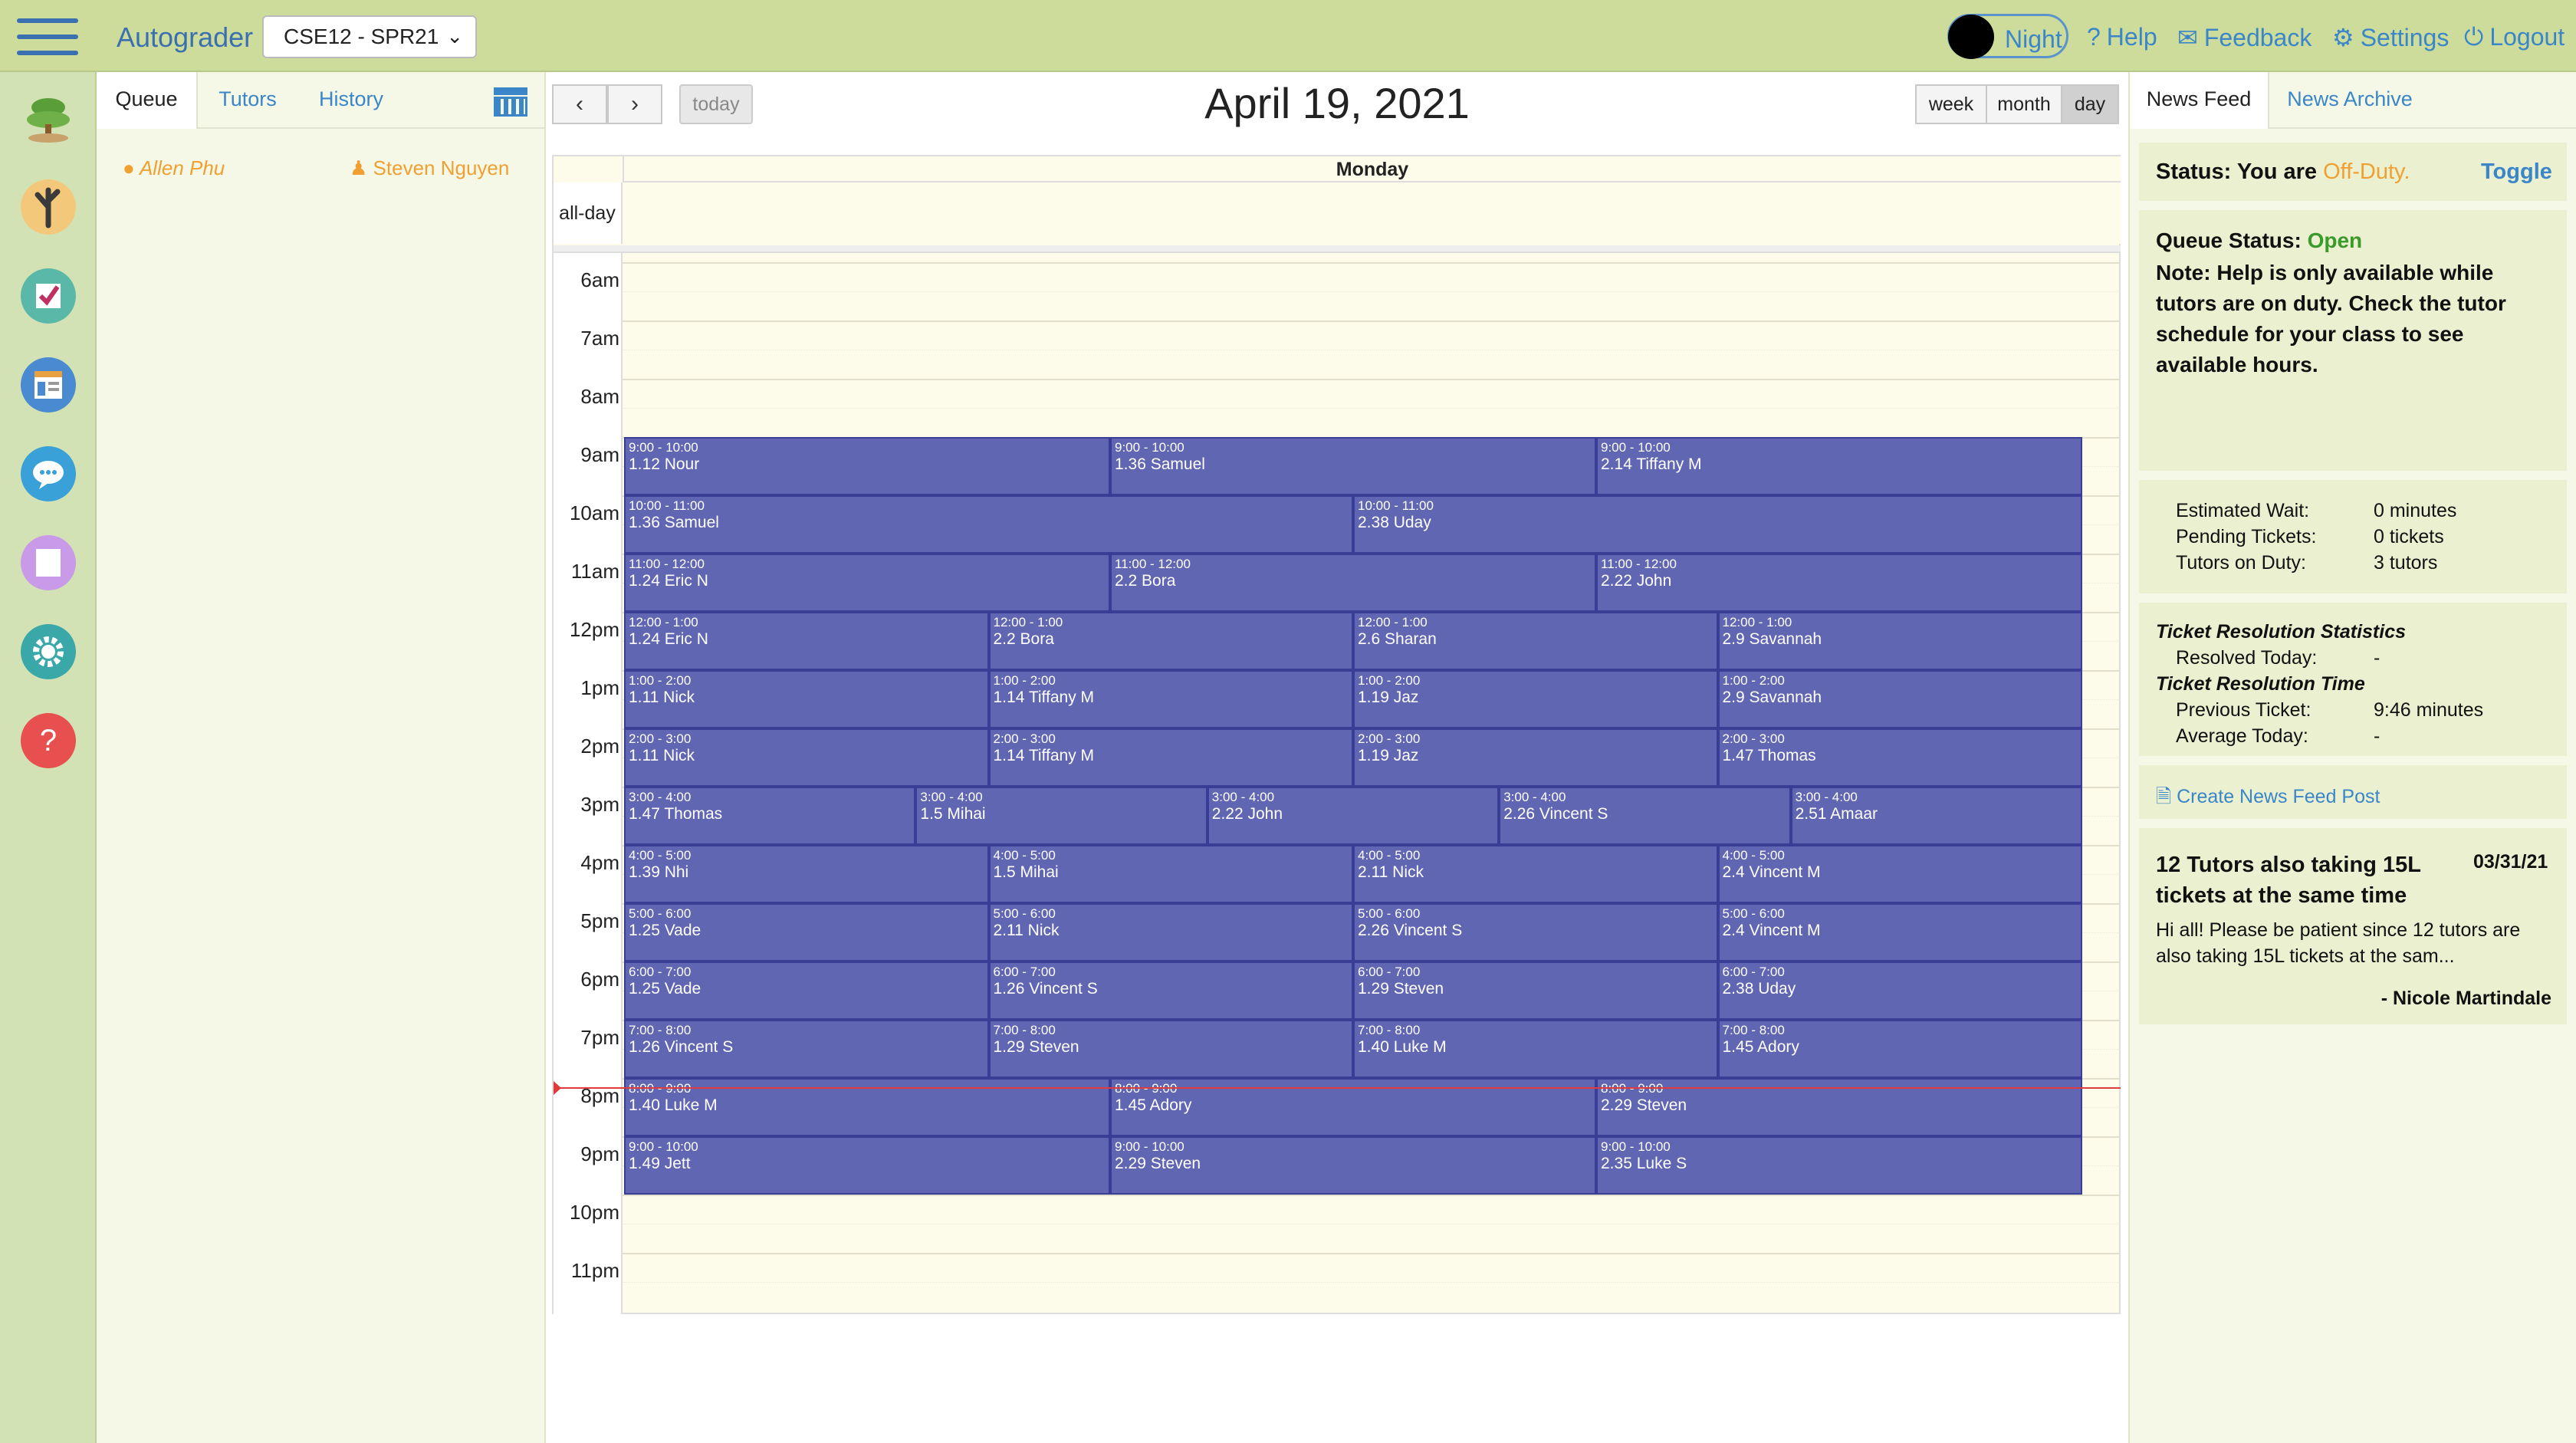  Describe the element at coordinates (1354, 816) in the screenshot. I see `calendar-event: 3:00 - 4:00 2.22 John` at that location.